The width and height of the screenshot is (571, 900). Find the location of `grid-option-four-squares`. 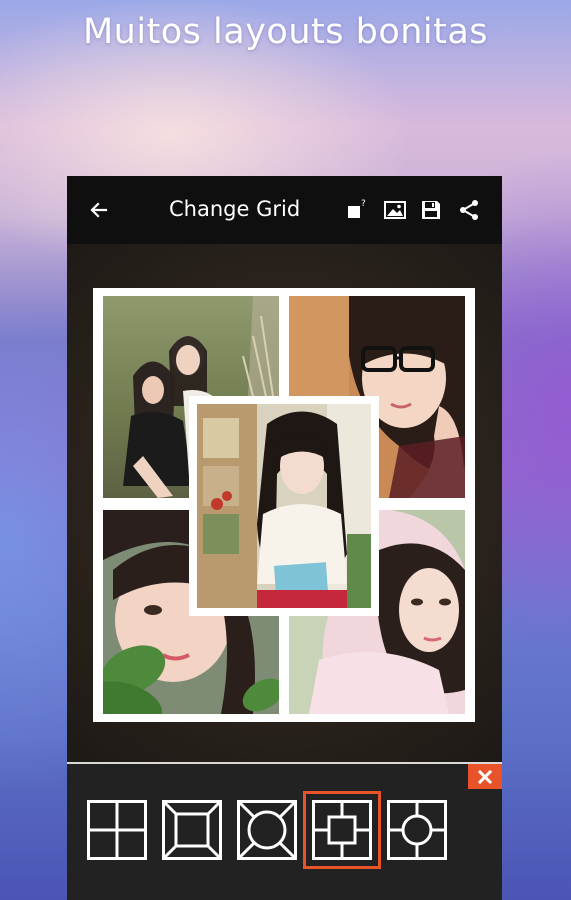

grid-option-four-squares is located at coordinates (117, 830).